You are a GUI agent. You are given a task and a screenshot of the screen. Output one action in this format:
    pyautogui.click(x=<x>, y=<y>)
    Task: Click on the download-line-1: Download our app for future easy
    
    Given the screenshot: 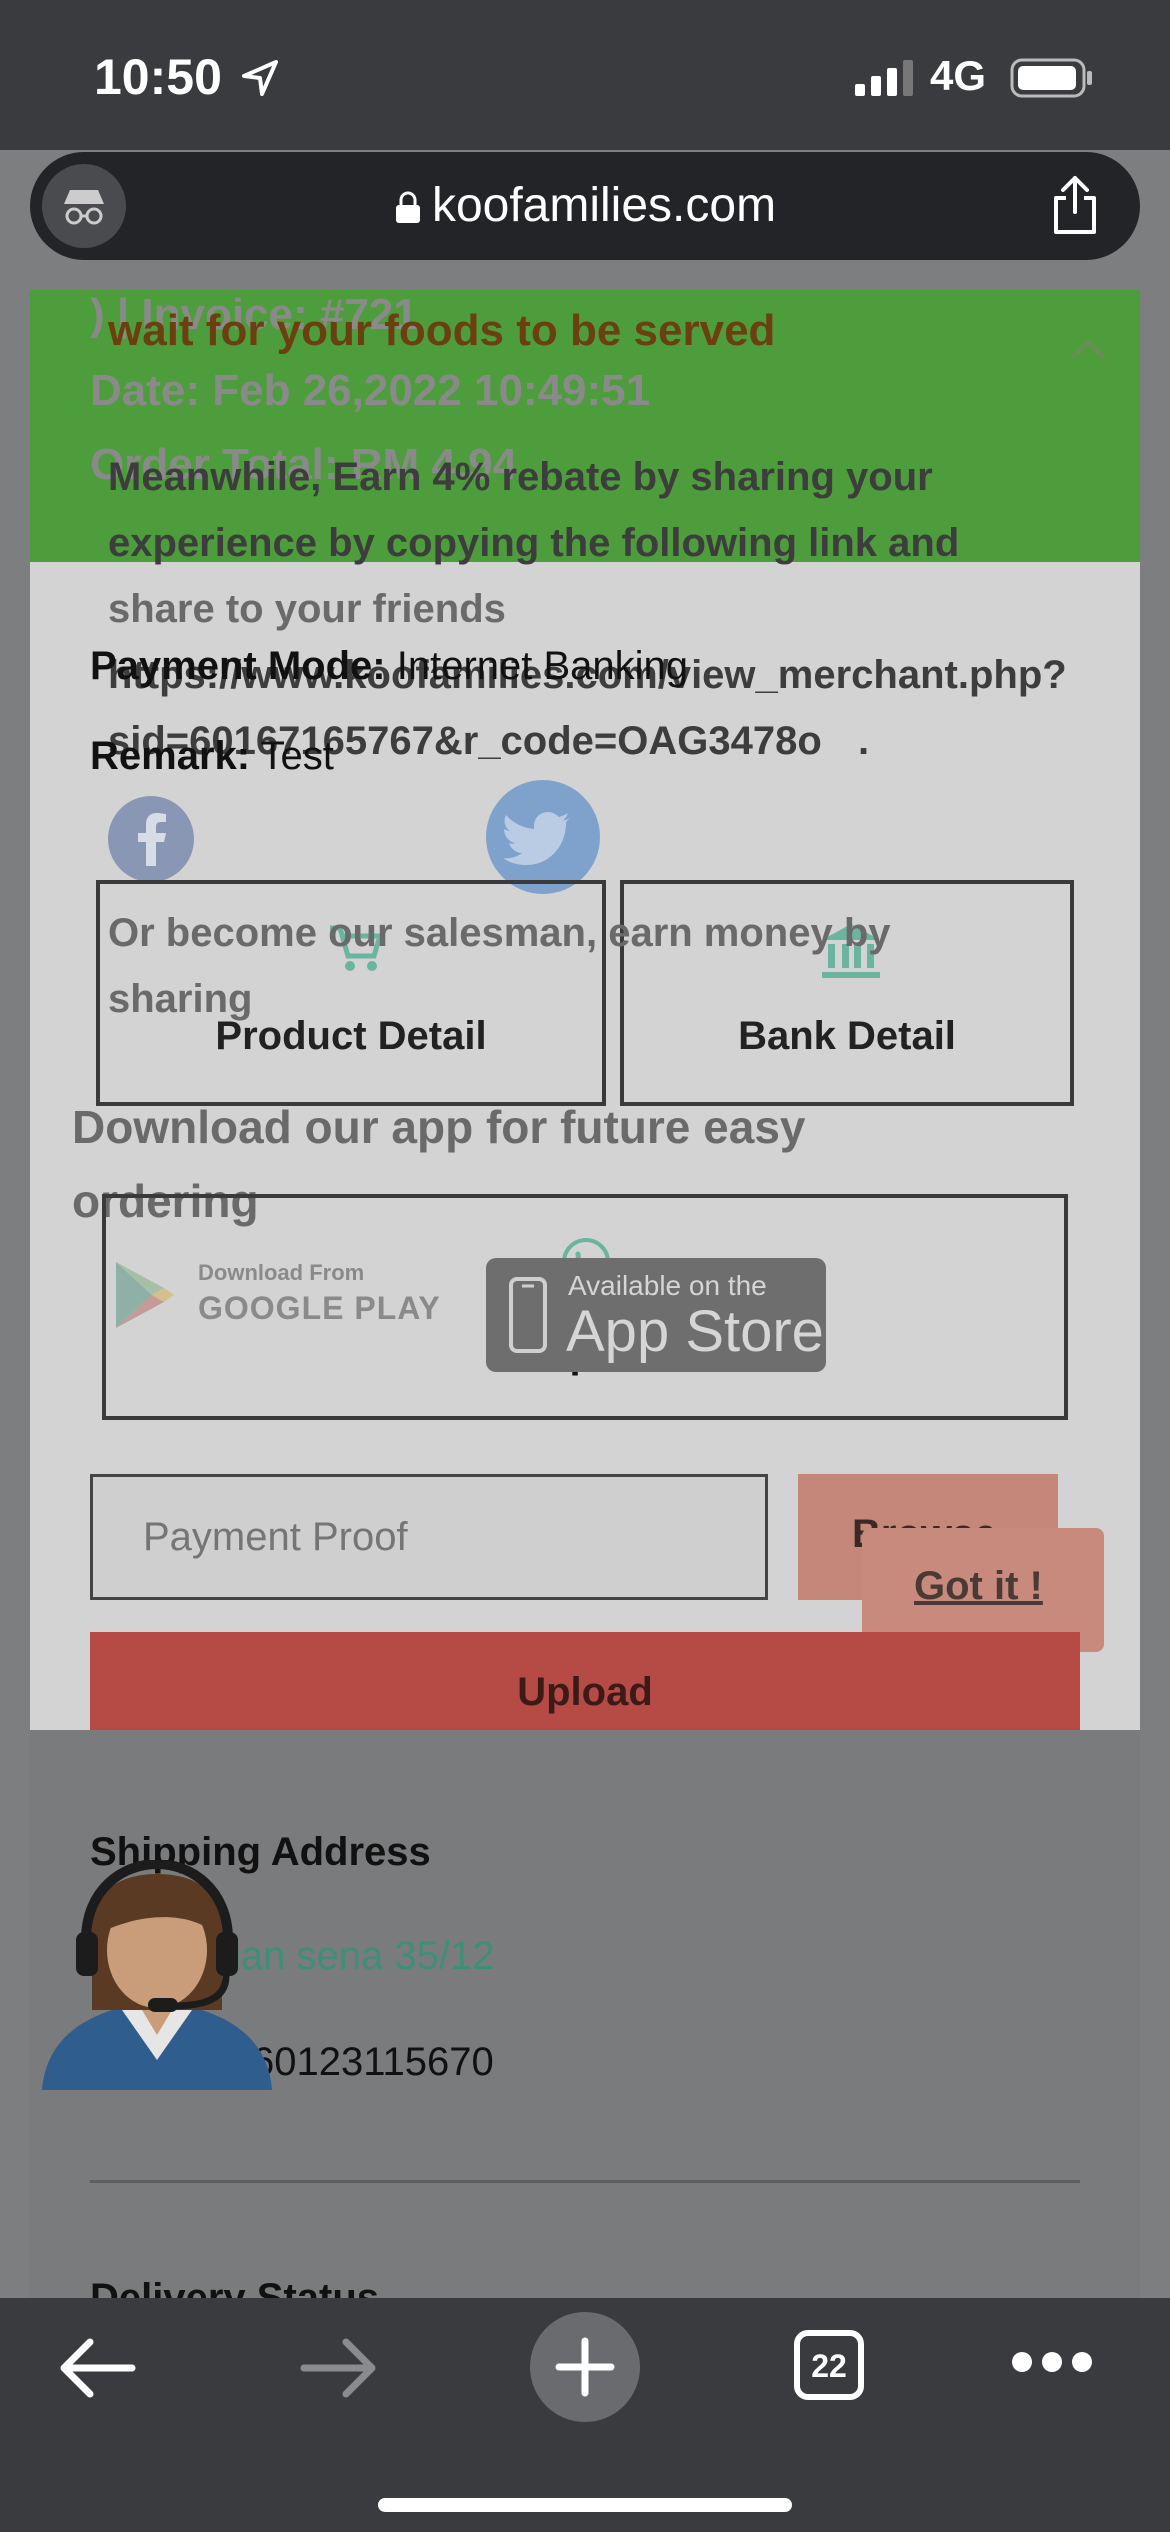 What is the action you would take?
    pyautogui.click(x=439, y=1127)
    